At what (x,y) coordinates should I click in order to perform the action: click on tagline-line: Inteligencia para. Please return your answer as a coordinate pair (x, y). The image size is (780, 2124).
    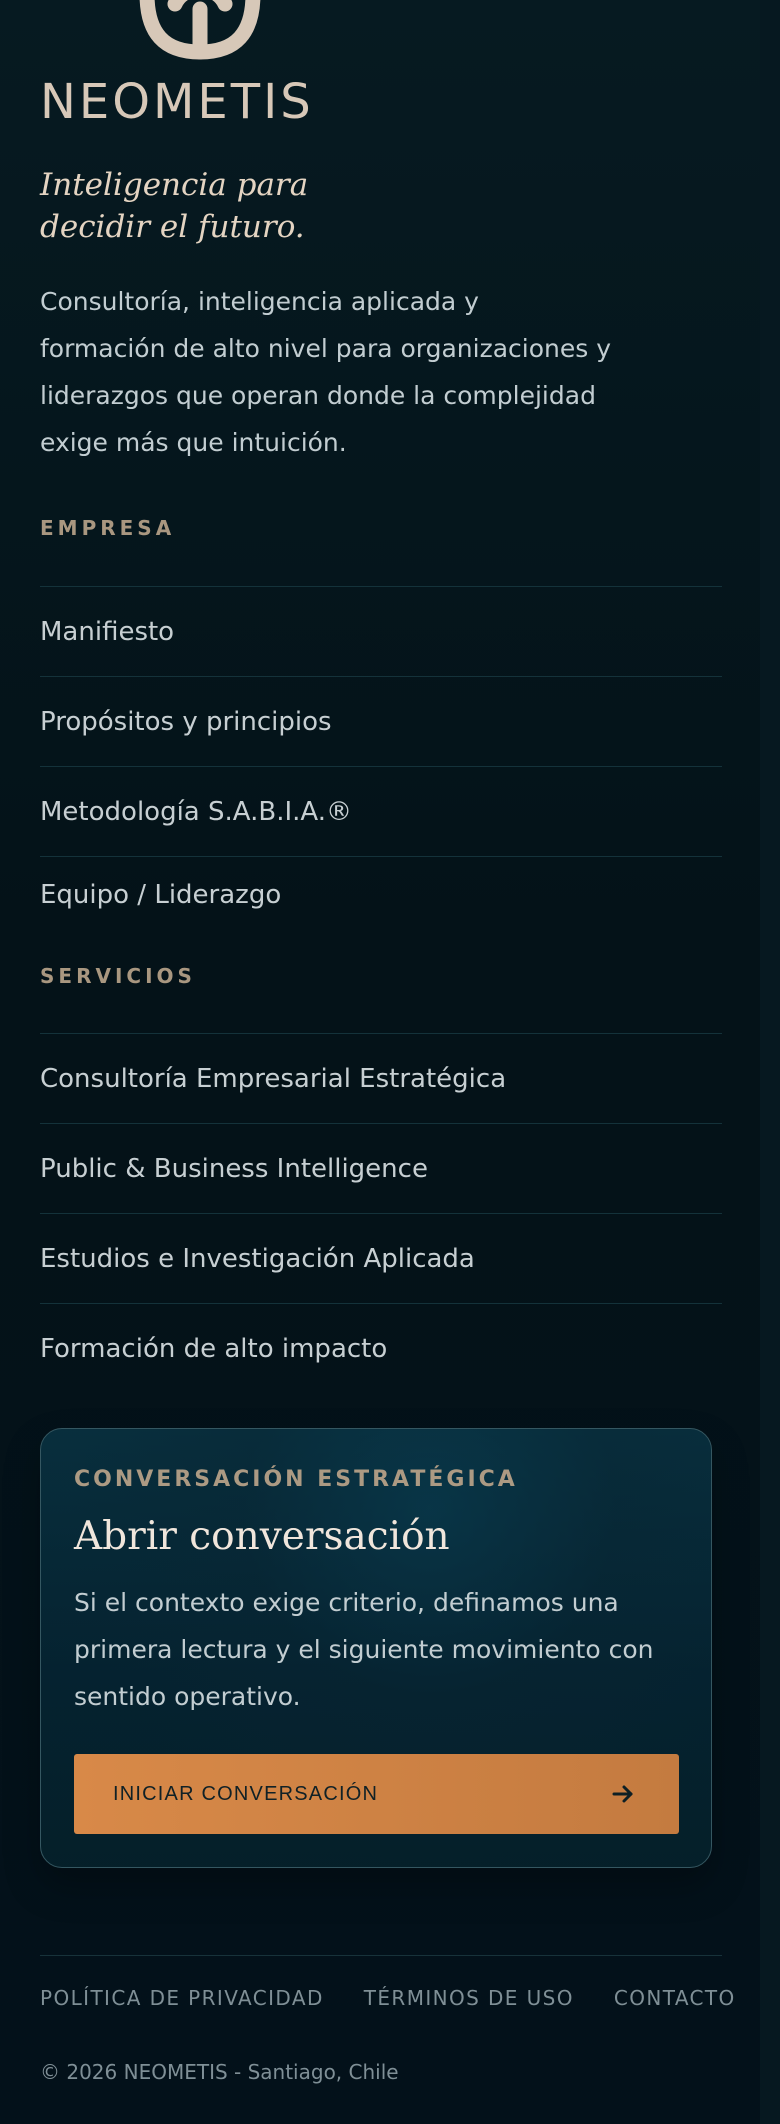
    Looking at the image, I should click on (174, 185).